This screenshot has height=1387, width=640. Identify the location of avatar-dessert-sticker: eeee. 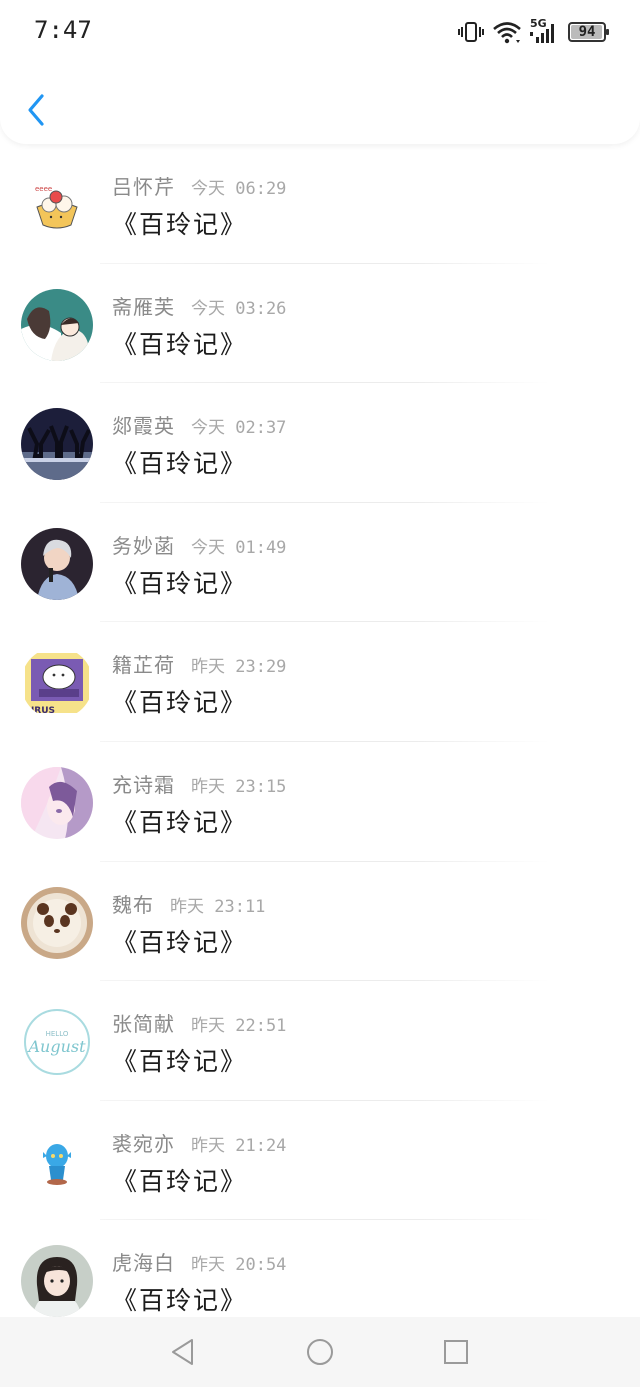
(57, 205).